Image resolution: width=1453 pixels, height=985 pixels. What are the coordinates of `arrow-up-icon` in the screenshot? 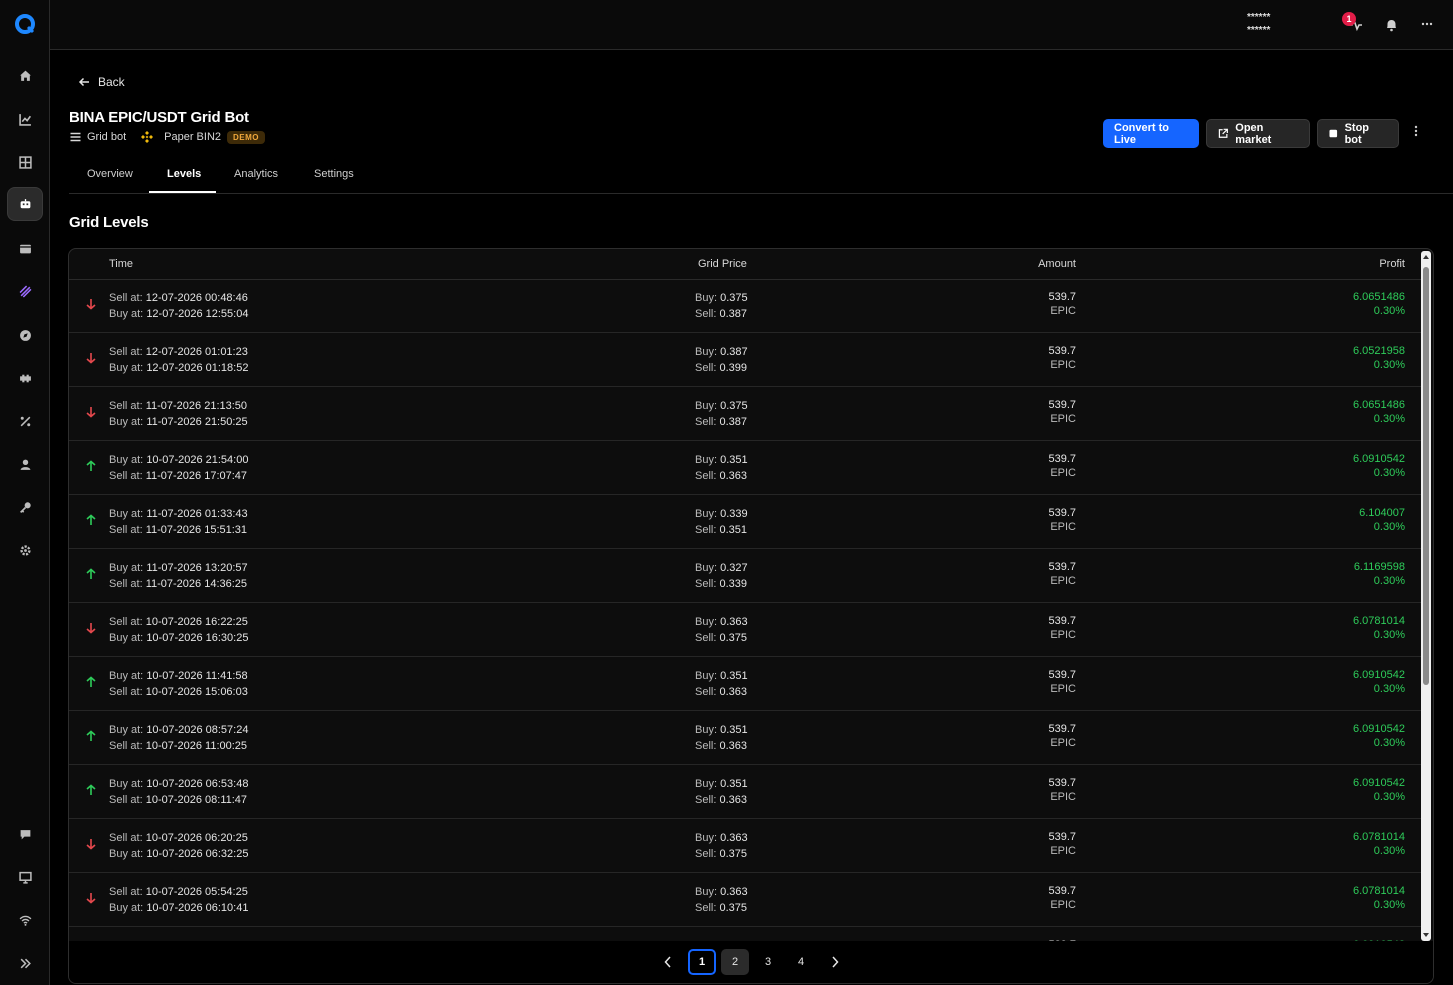 It's located at (91, 735).